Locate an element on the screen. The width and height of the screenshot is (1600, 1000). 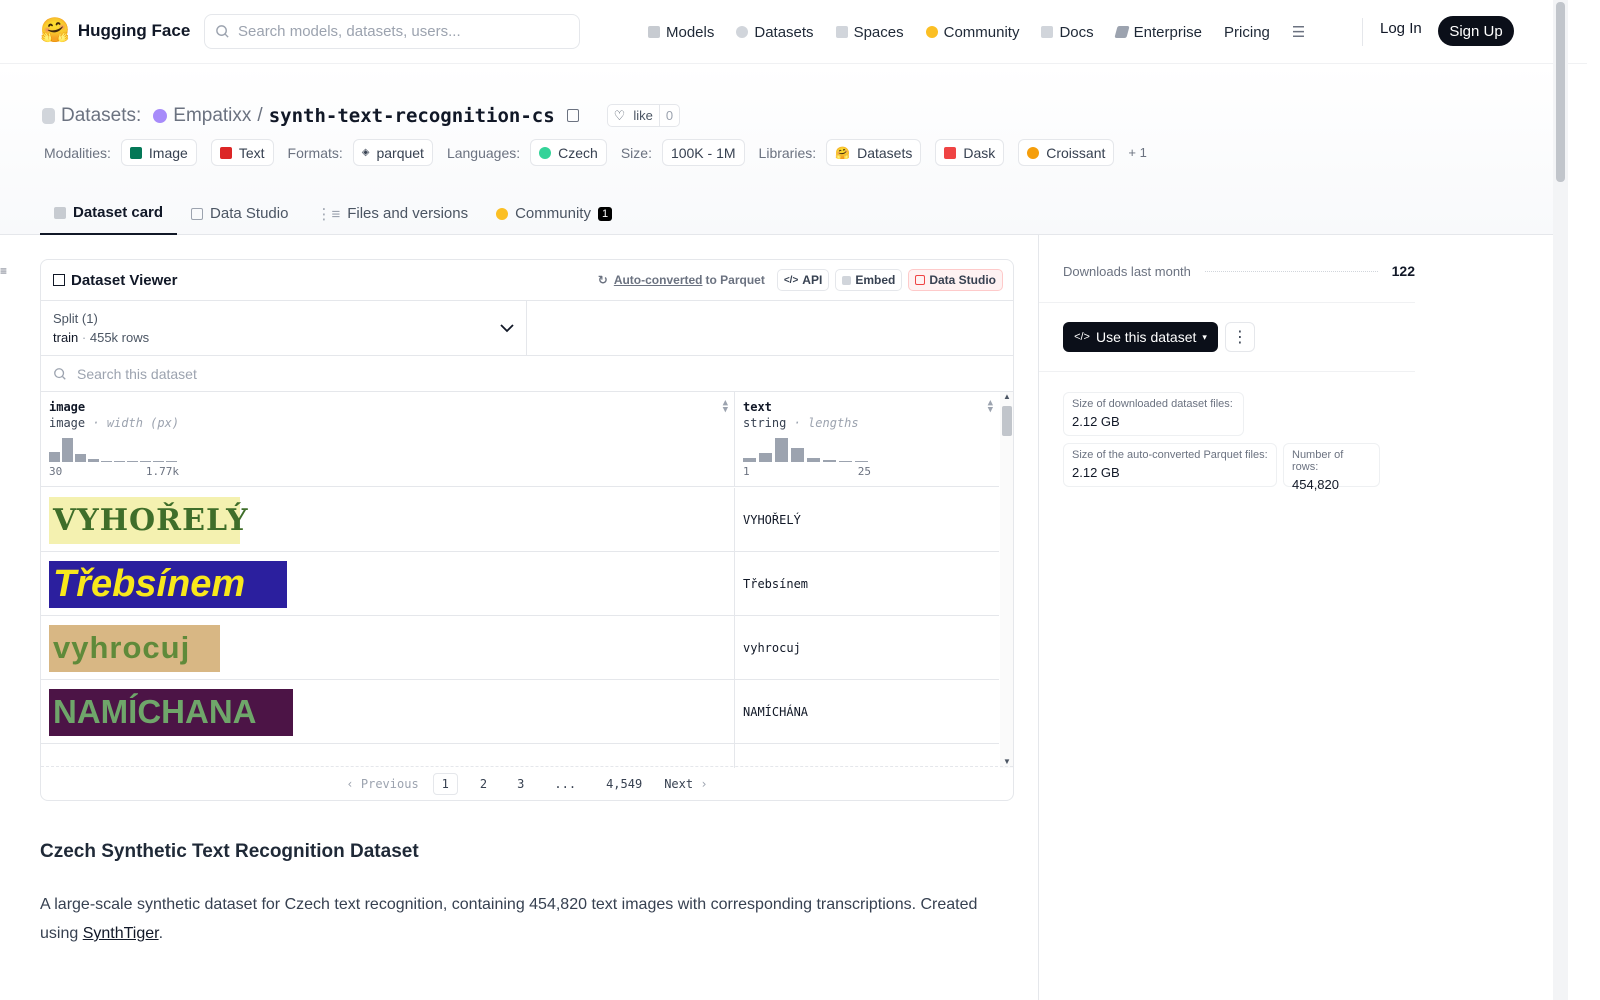
size-label: Size: is located at coordinates (636, 152).